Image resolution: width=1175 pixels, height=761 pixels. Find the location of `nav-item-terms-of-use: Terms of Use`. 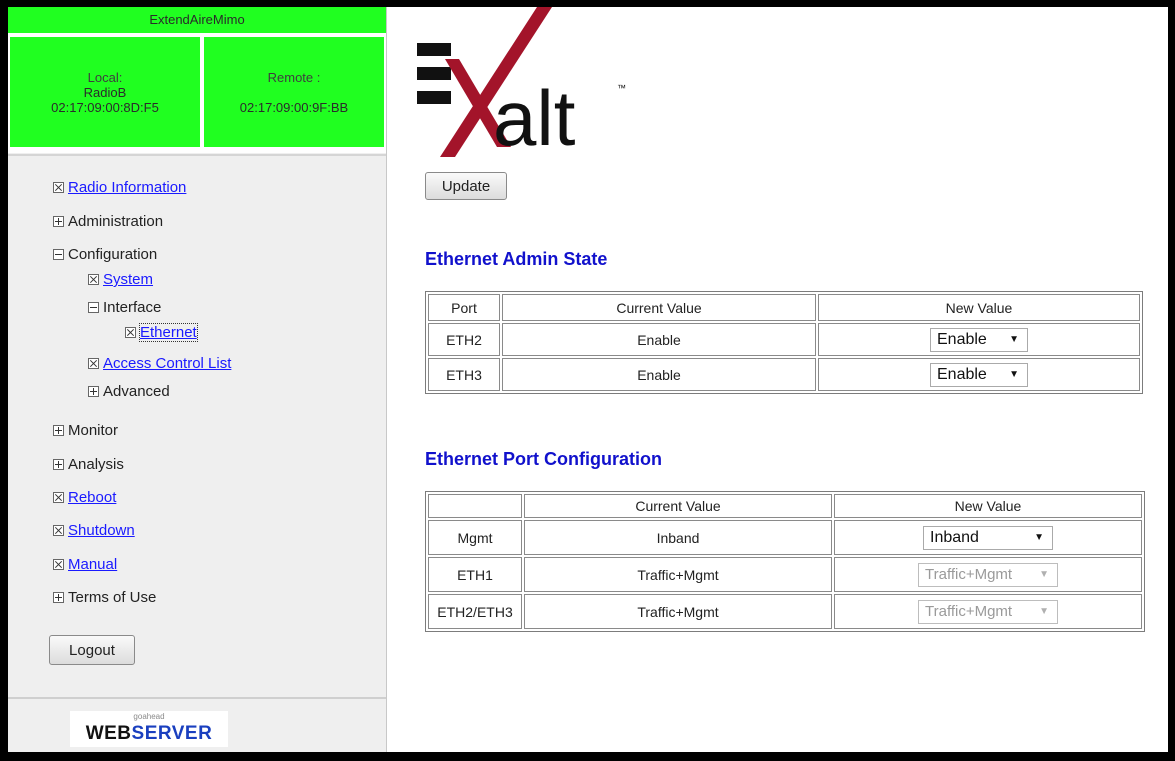

nav-item-terms-of-use: Terms of Use is located at coordinates (104, 597).